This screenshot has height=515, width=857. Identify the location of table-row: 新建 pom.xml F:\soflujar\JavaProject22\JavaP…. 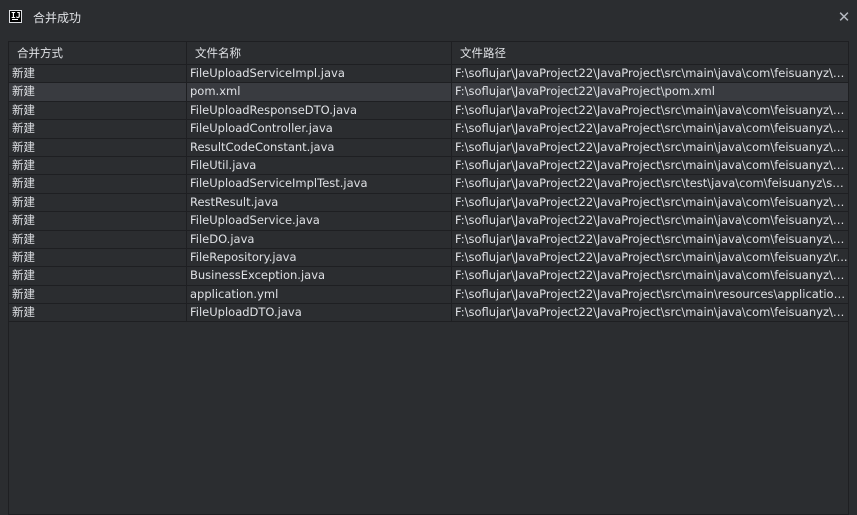
(428, 92).